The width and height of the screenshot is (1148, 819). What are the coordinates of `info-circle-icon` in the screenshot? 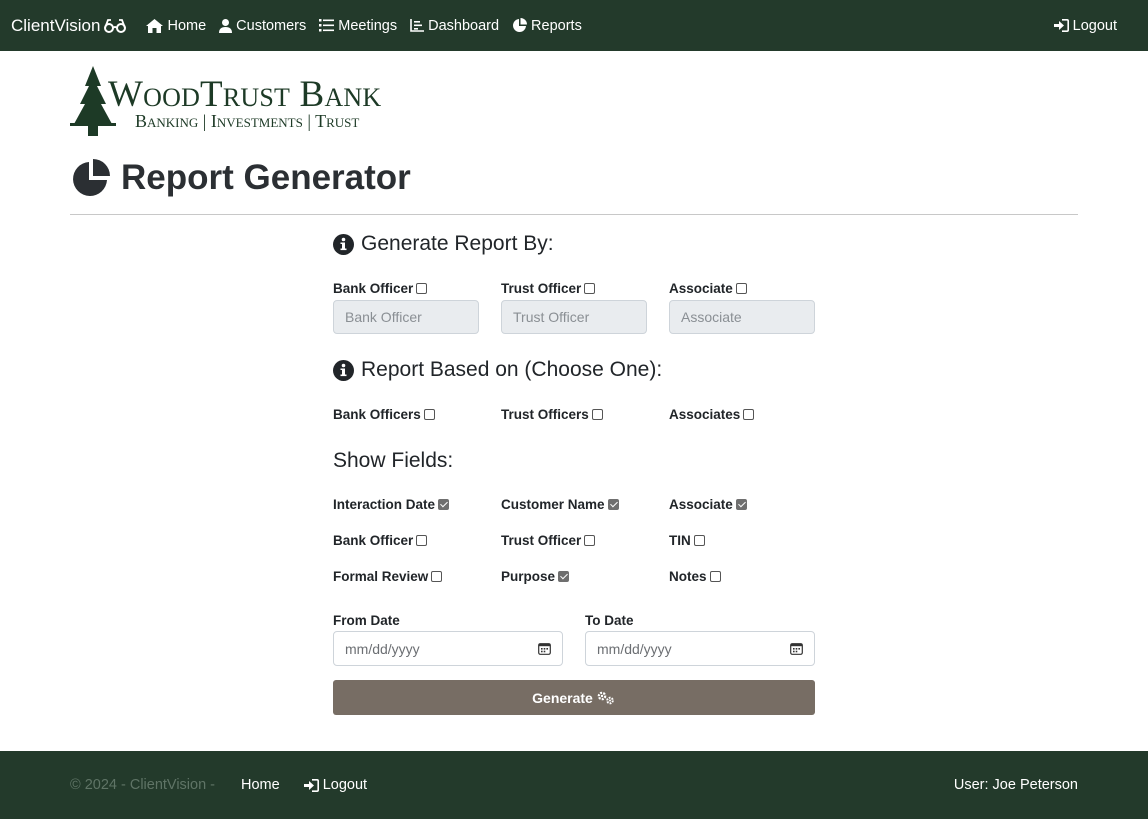 It's located at (343, 244).